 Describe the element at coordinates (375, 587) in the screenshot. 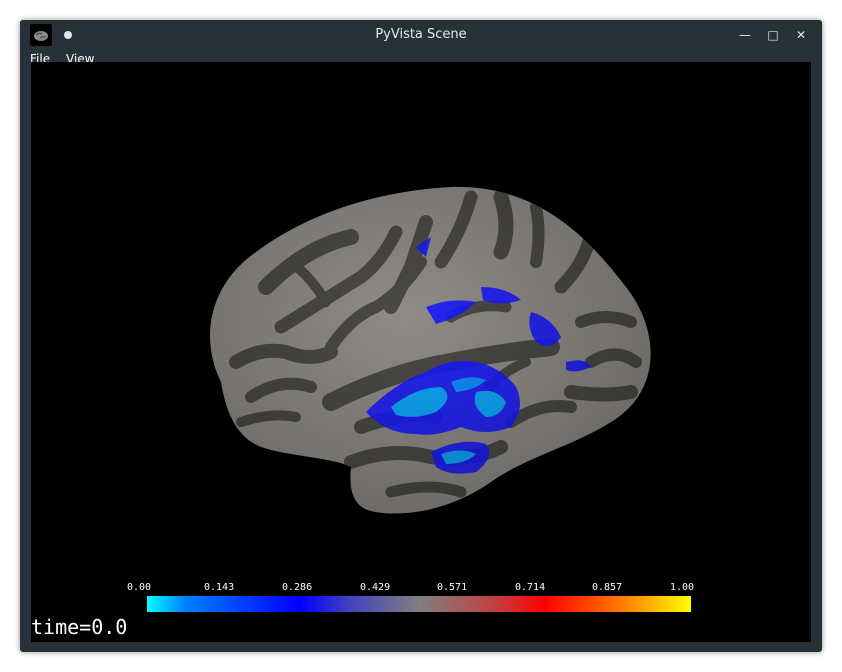

I see `colorbar-tick-label: 0.429` at that location.